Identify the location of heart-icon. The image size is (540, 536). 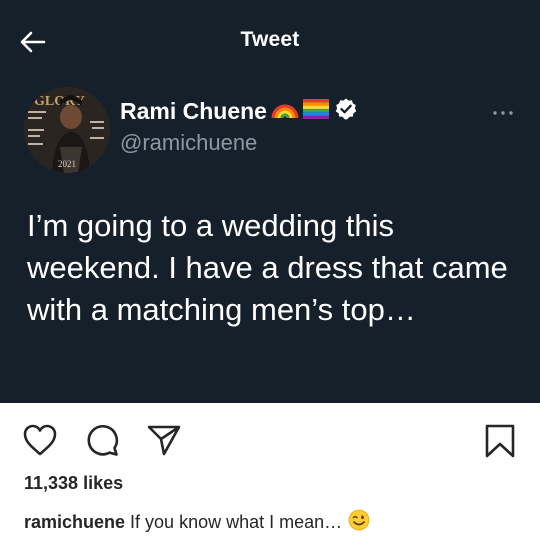
(40, 442).